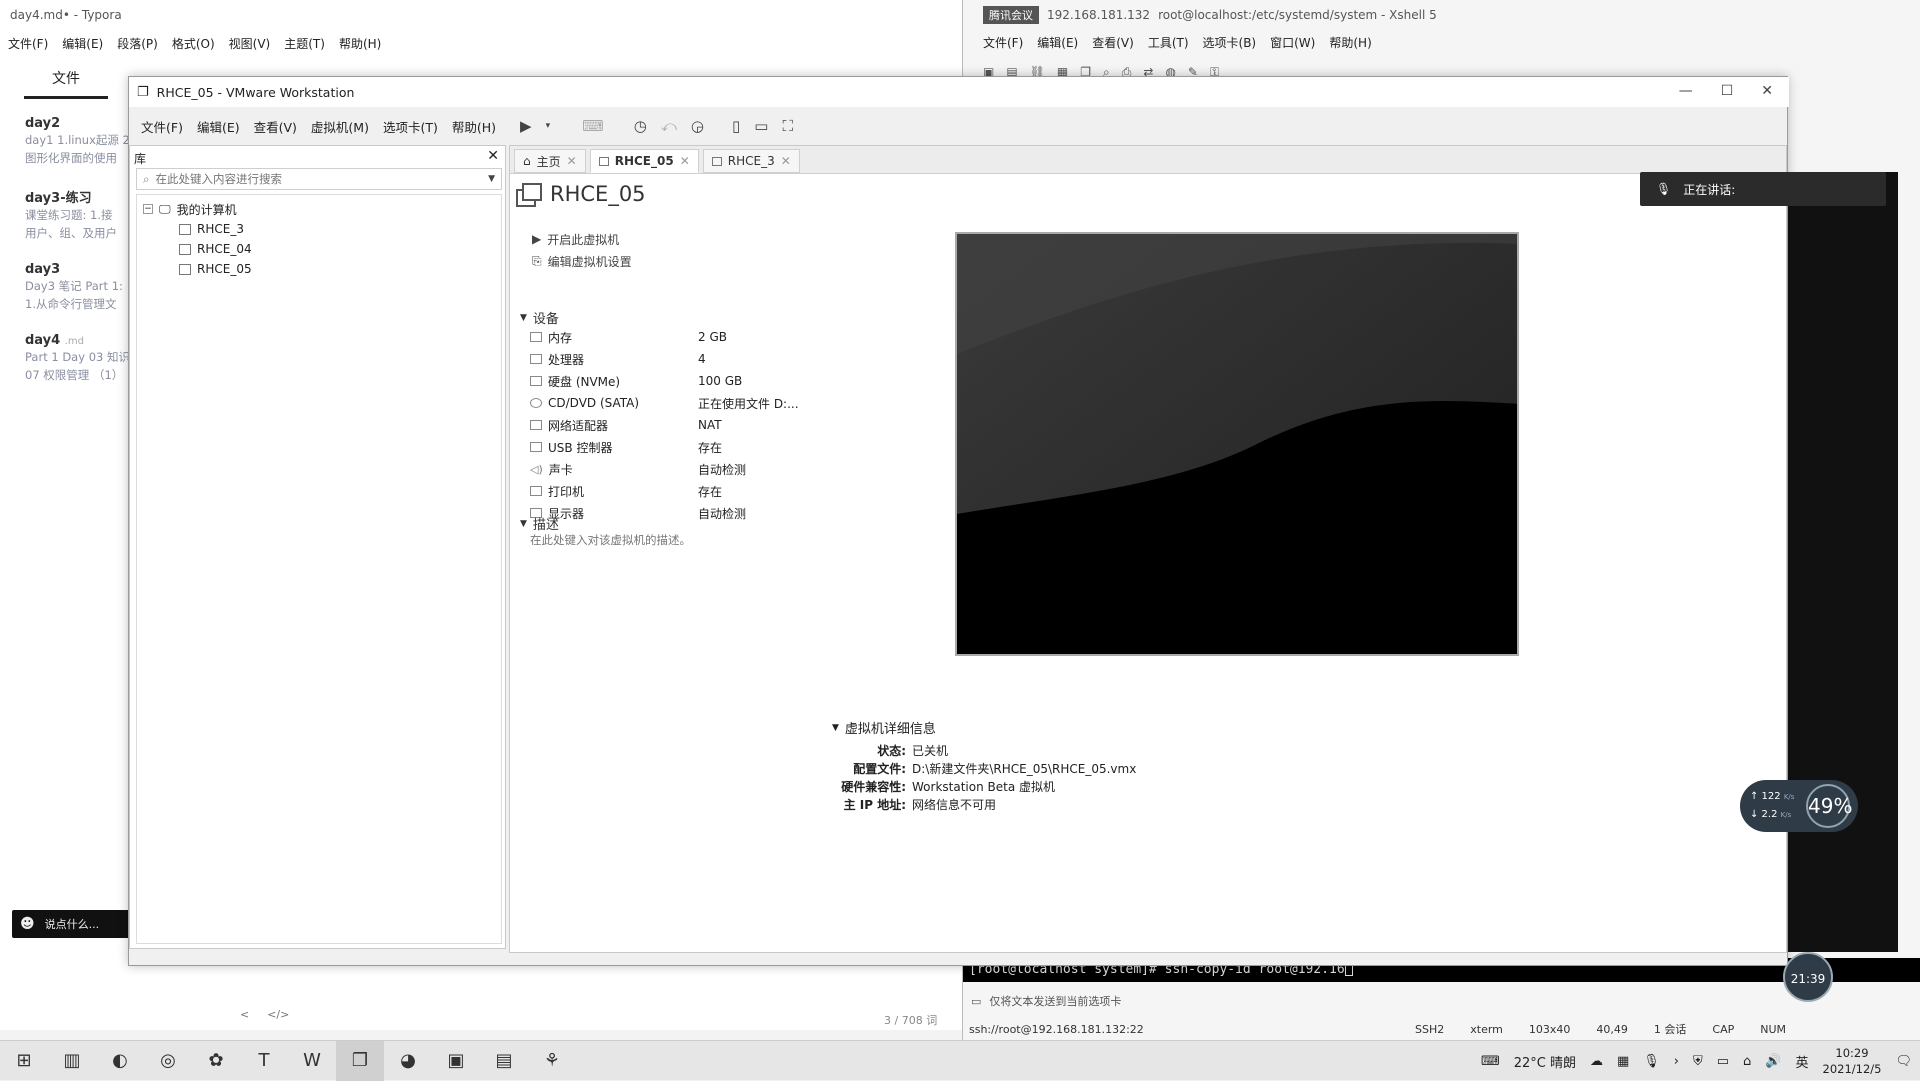  Describe the element at coordinates (787, 126) in the screenshot. I see `full-screen-icon: ⛶` at that location.